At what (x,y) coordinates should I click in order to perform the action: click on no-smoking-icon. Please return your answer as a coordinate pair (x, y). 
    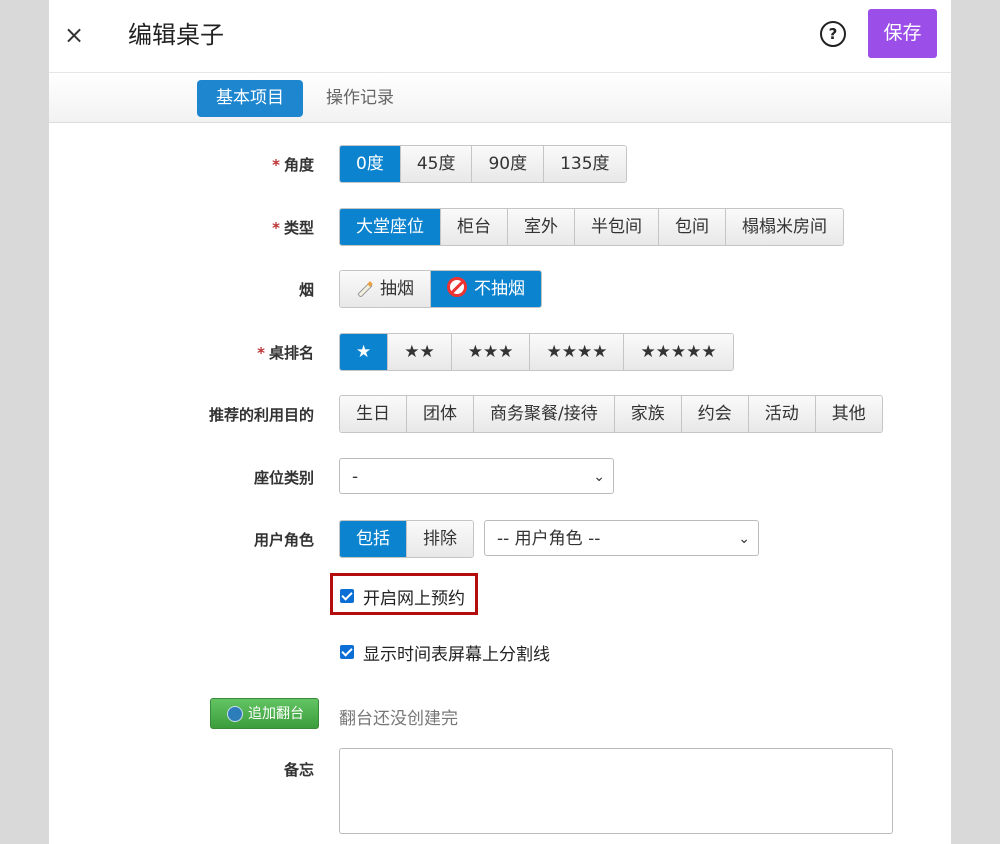
    Looking at the image, I should click on (457, 287).